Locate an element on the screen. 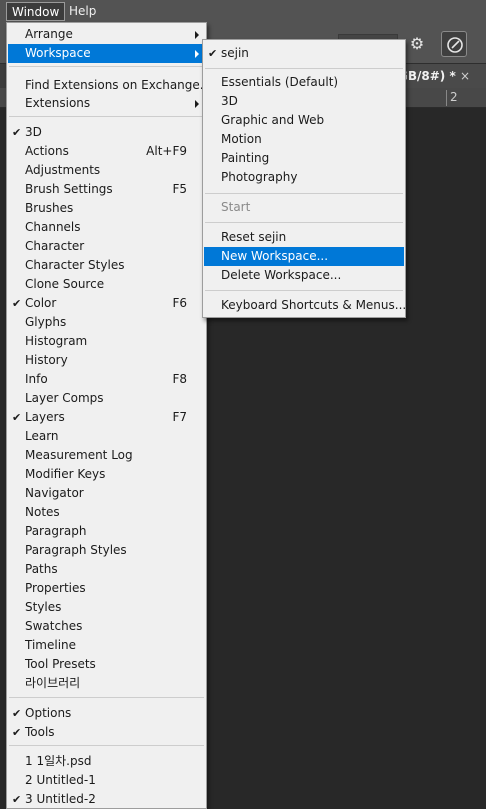 The width and height of the screenshot is (486, 809). window-menu-item-label: 1 1일차.psd is located at coordinates (58, 761).